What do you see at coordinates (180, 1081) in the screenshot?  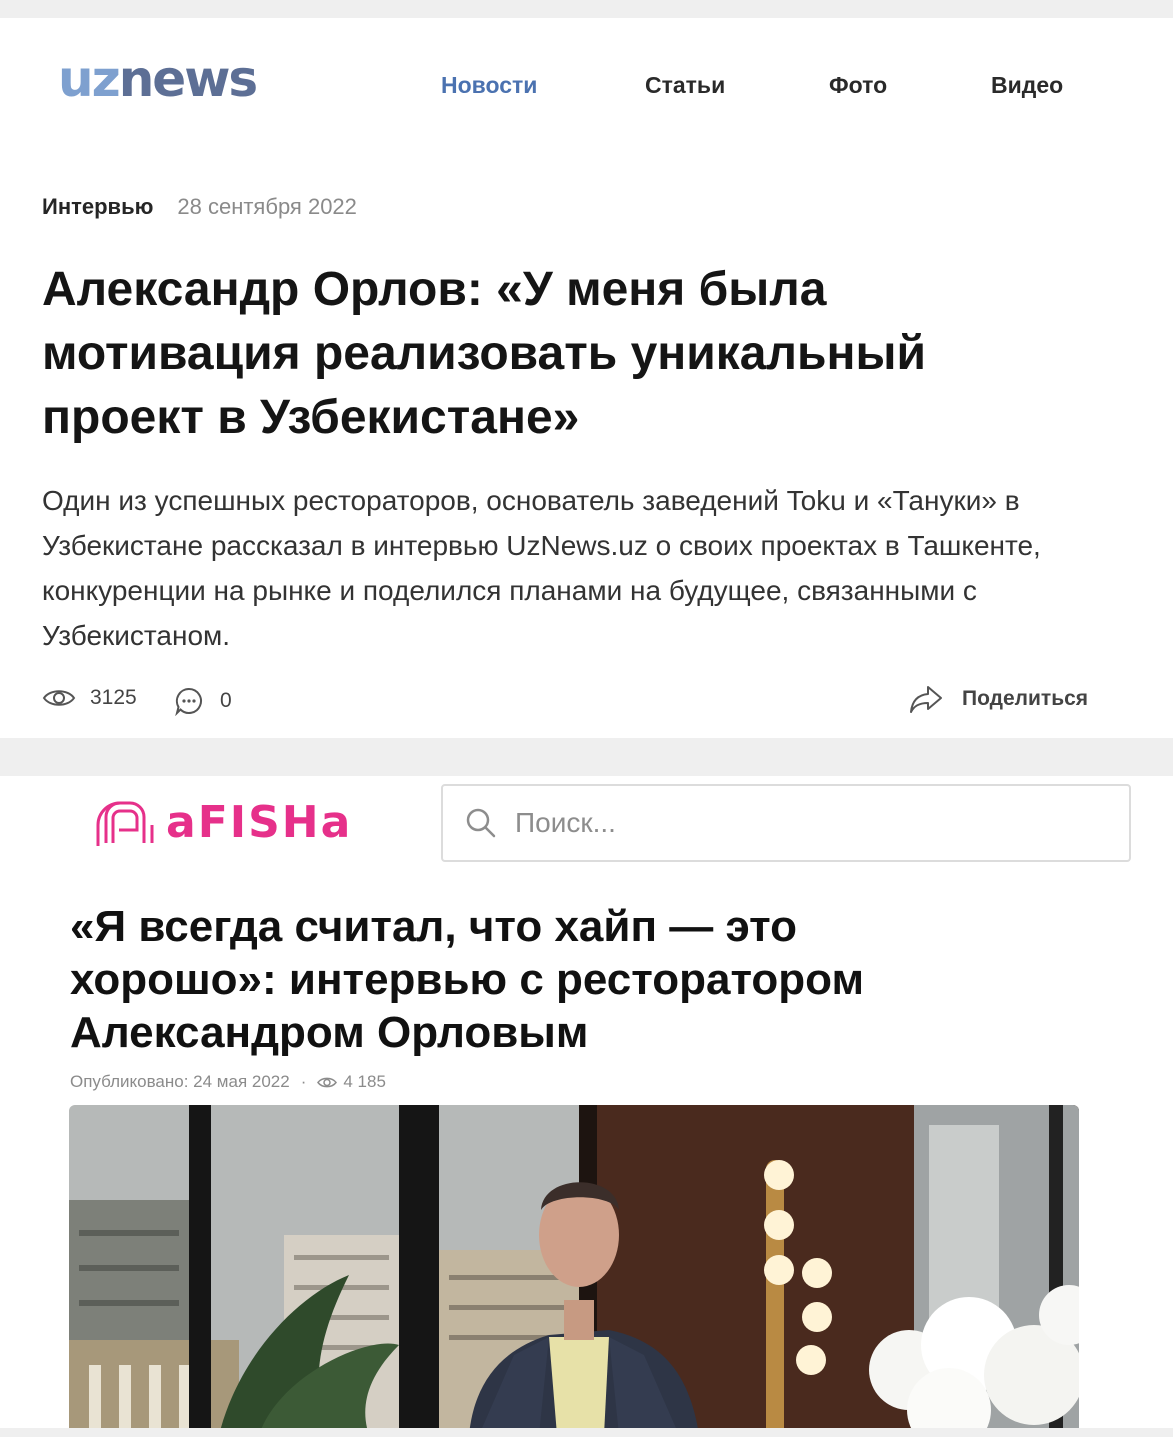 I see `published-date: Опубликовано: 24 мая 2022` at bounding box center [180, 1081].